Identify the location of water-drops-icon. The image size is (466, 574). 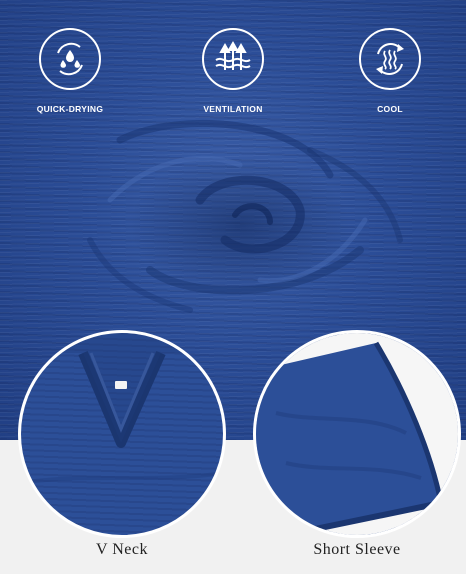
(70, 59).